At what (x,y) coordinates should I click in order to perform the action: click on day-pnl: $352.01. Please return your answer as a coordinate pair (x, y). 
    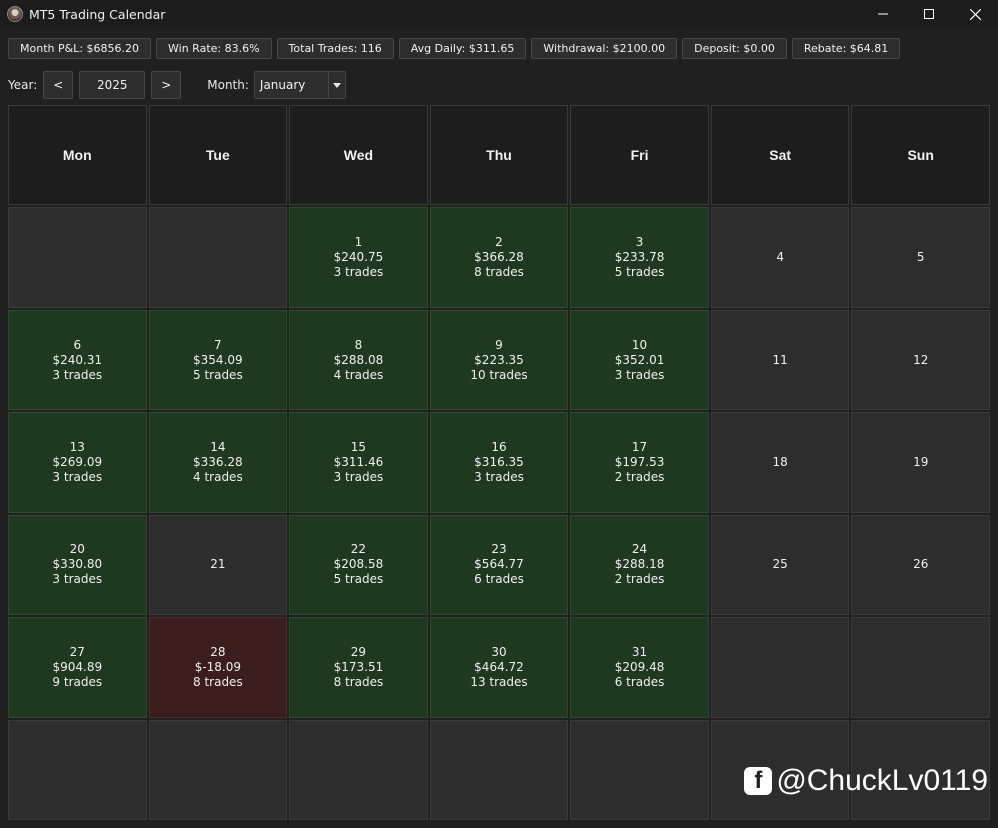
    Looking at the image, I should click on (639, 359).